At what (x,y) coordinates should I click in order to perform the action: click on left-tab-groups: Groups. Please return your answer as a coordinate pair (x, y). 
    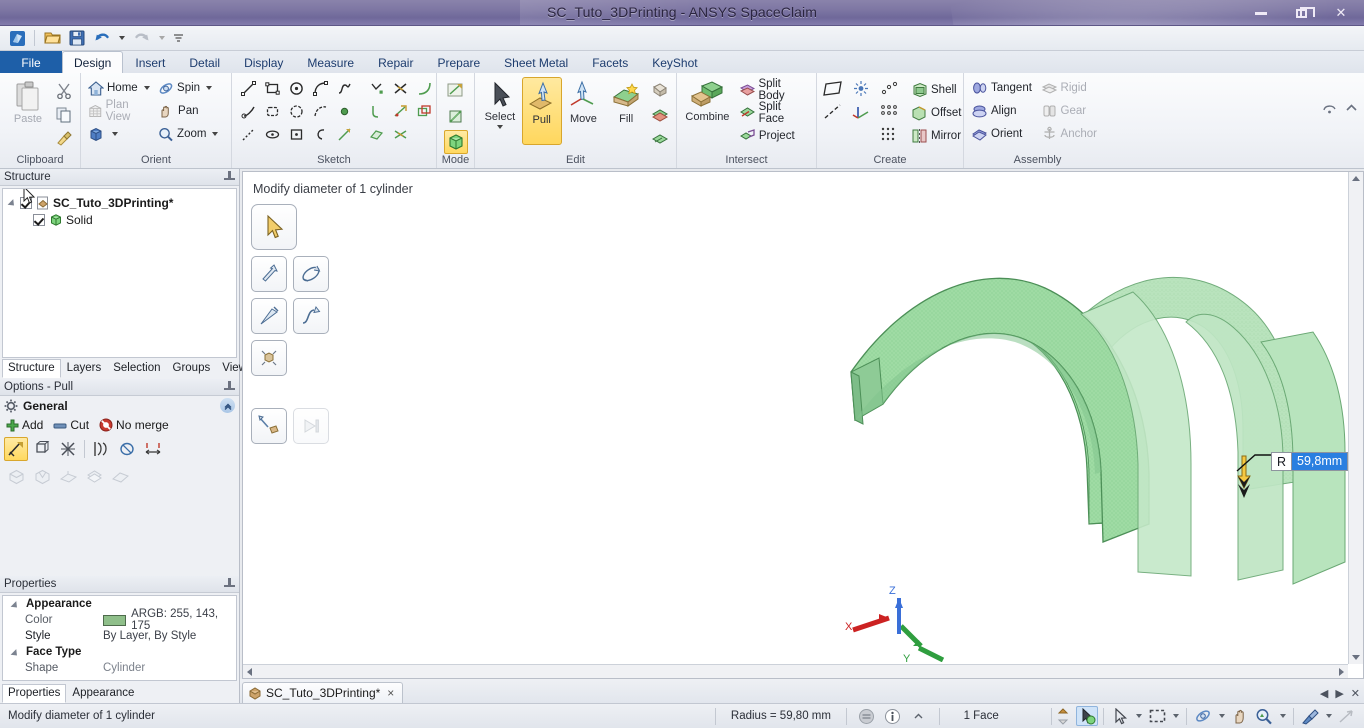
    Looking at the image, I should click on (192, 368).